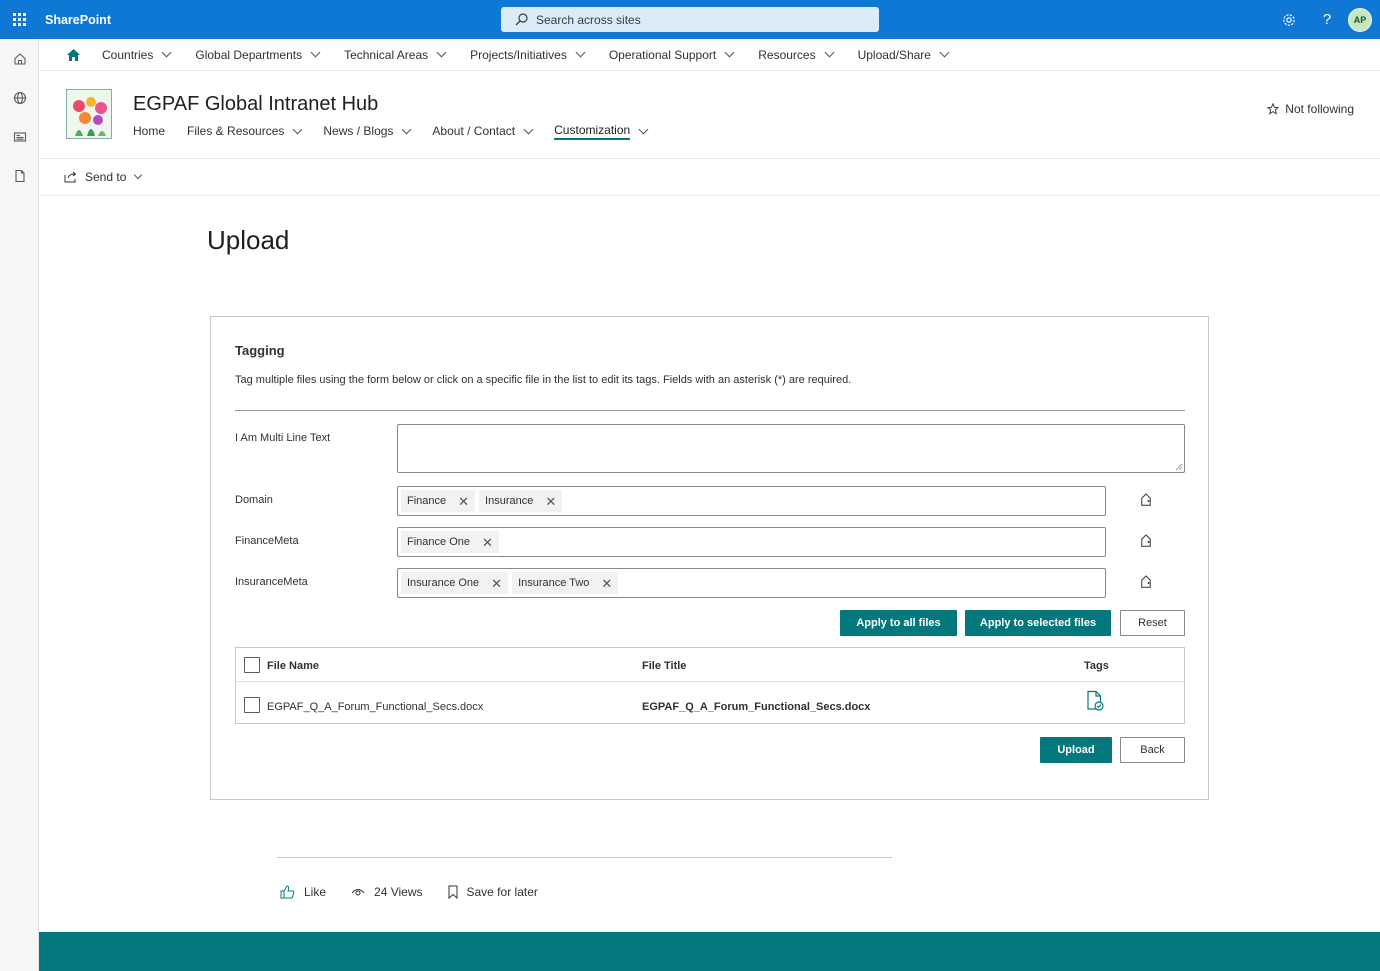 Image resolution: width=1380 pixels, height=971 pixels. What do you see at coordinates (1076, 750) in the screenshot?
I see `upload-button: Upload` at bounding box center [1076, 750].